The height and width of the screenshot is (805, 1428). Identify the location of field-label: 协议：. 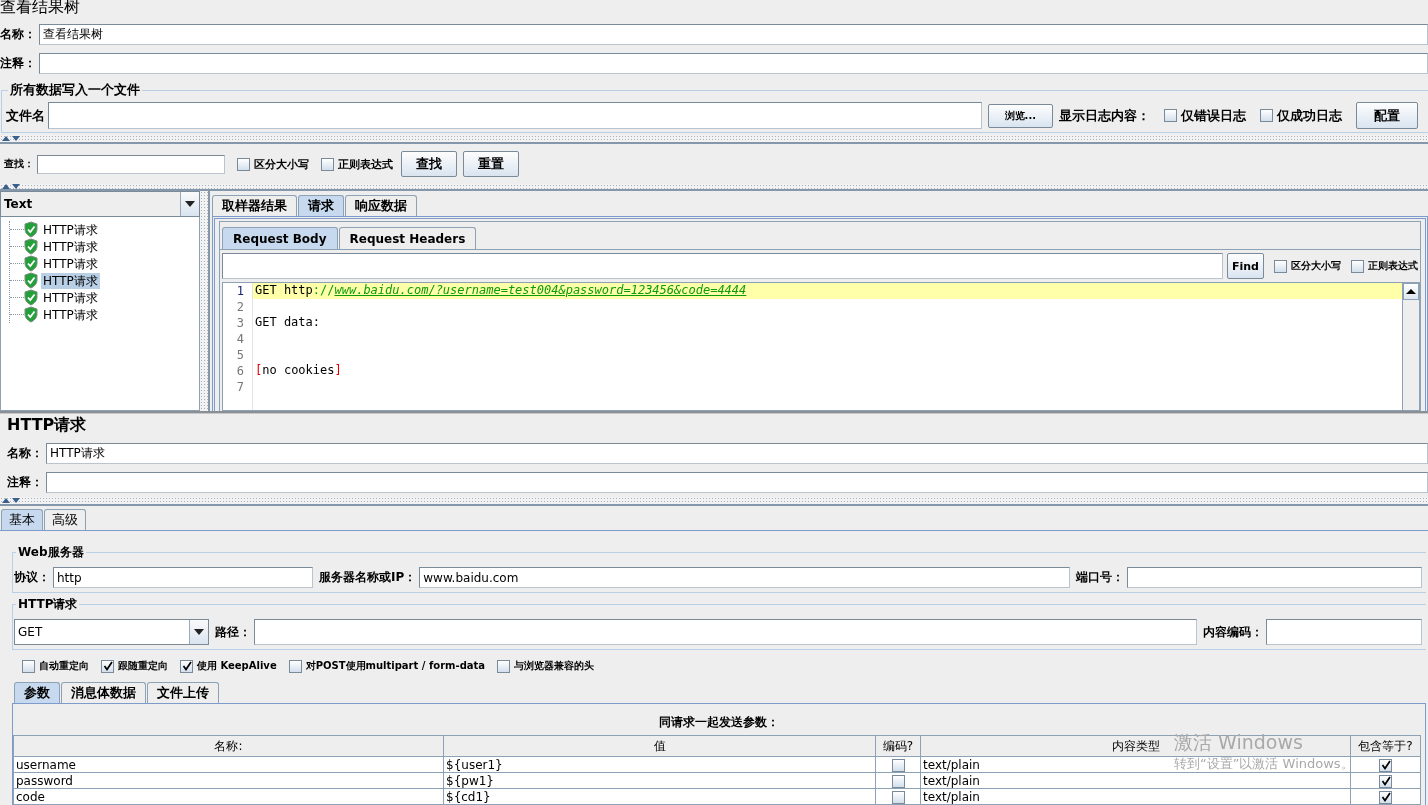
(32, 577).